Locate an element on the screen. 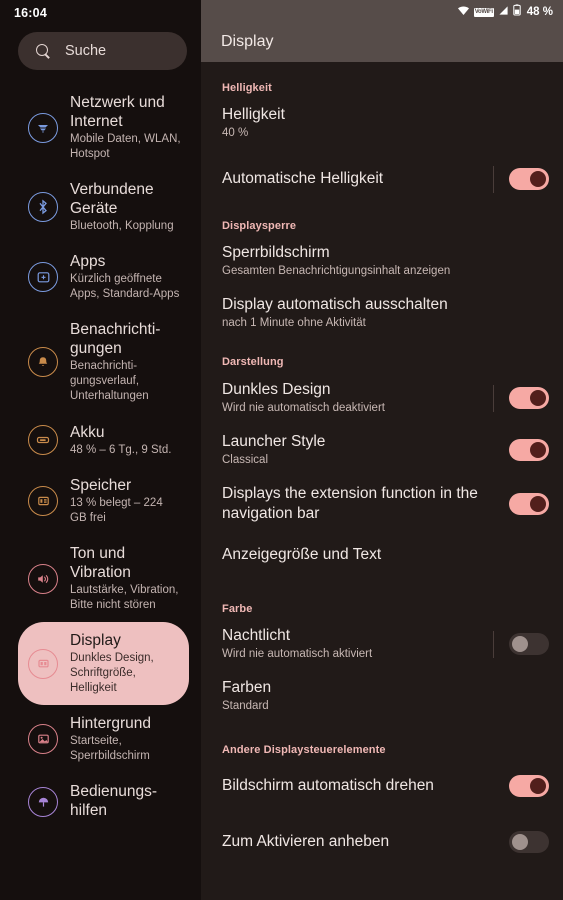 The image size is (563, 900). battery-percent: 48 % is located at coordinates (539, 12).